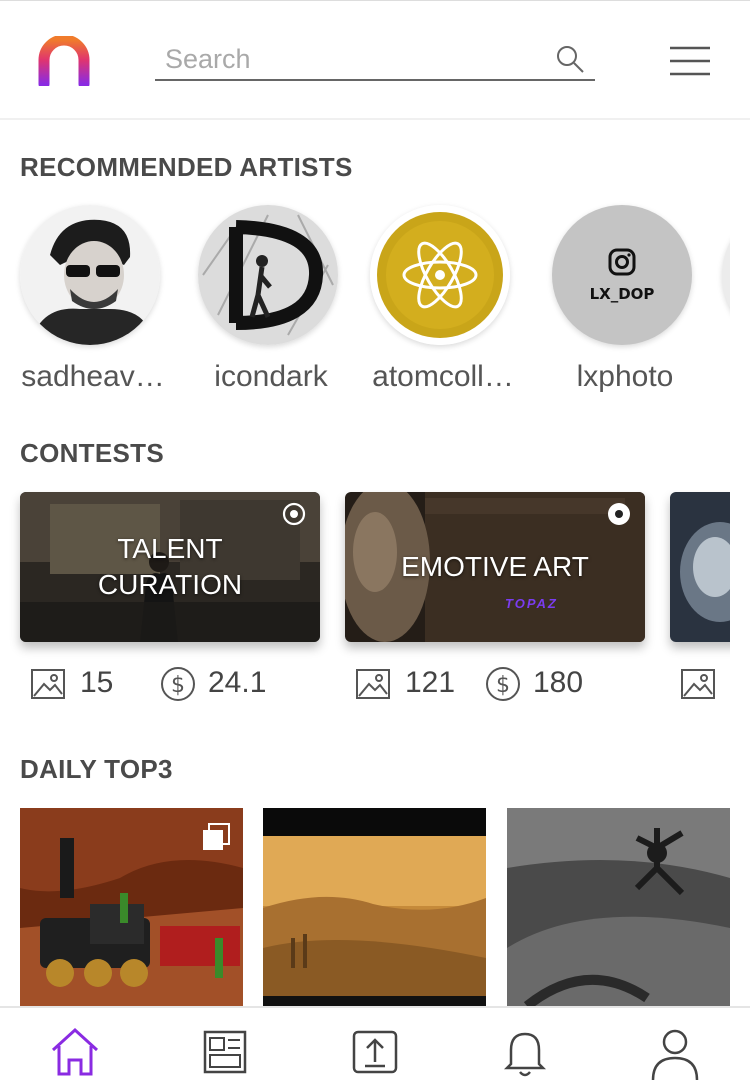 The image size is (750, 1087). I want to click on artist-name: icondark, so click(271, 377).